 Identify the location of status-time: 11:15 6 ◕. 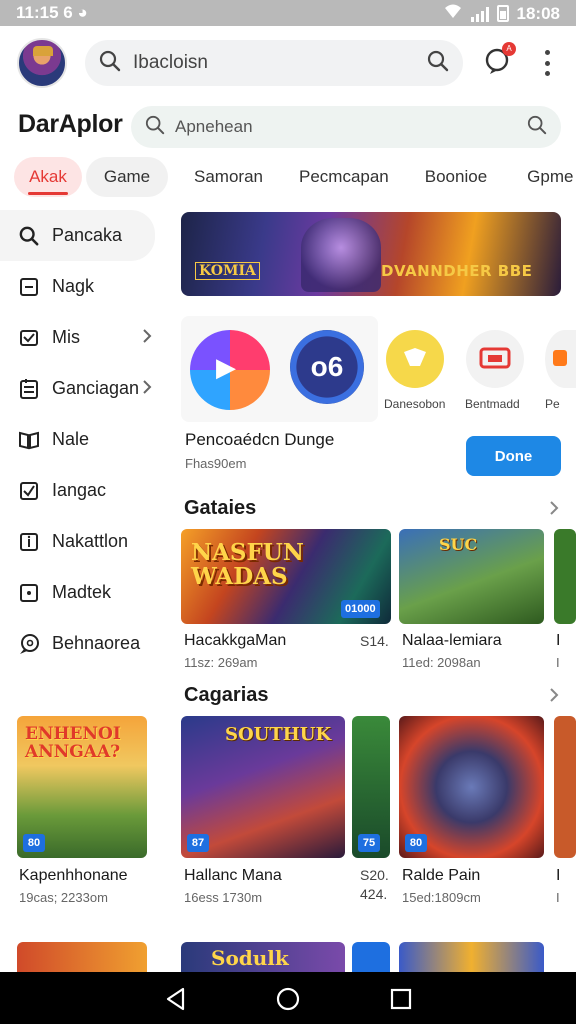
(52, 12).